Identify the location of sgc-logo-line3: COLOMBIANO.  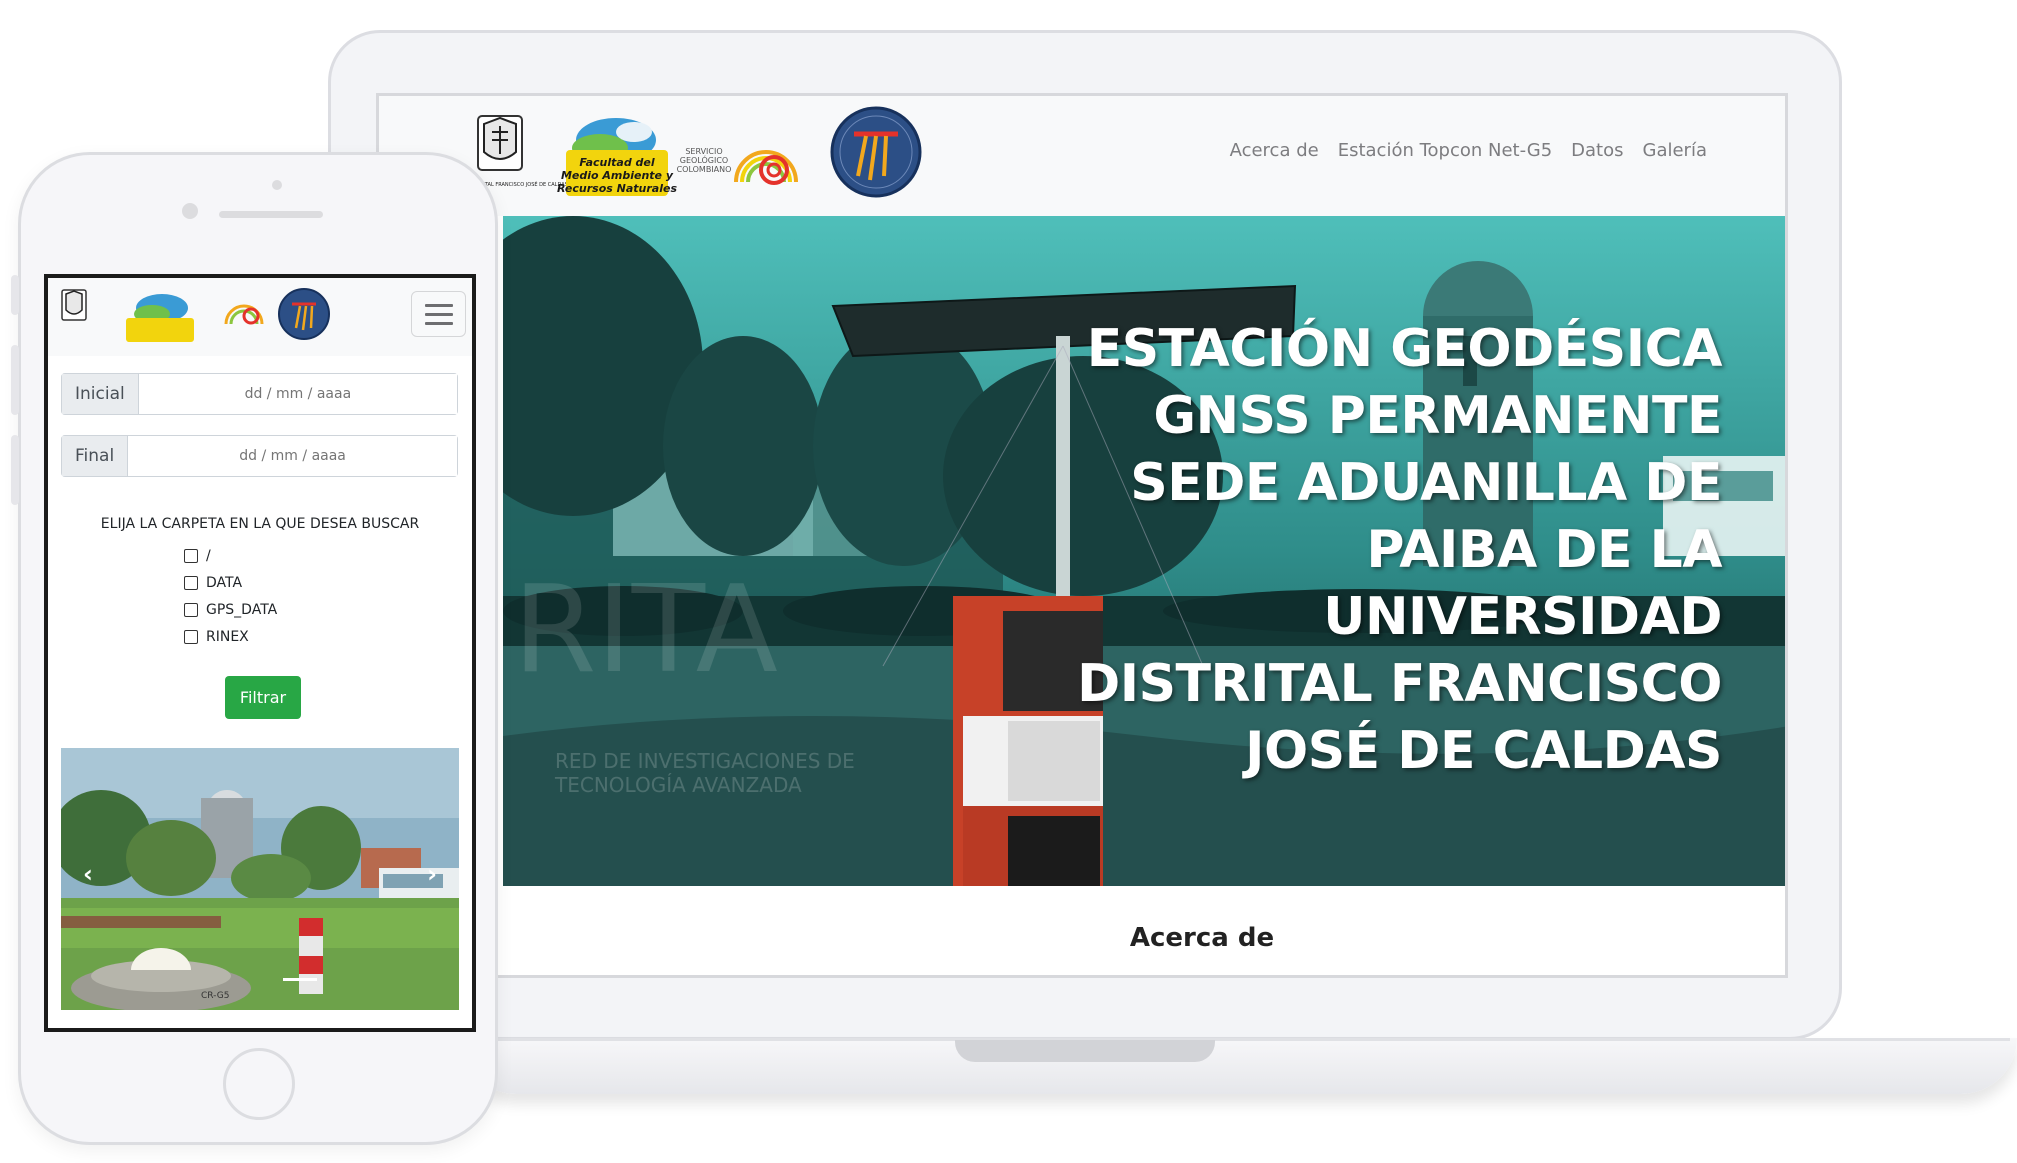
(704, 169).